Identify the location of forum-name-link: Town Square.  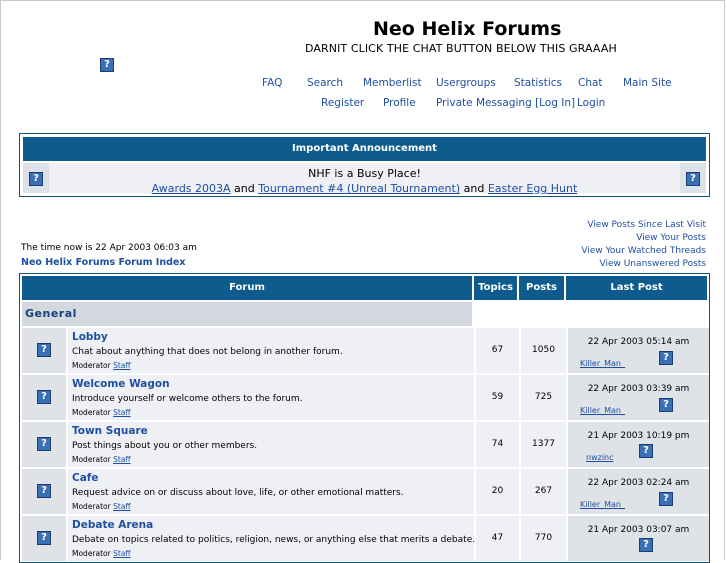
(110, 431).